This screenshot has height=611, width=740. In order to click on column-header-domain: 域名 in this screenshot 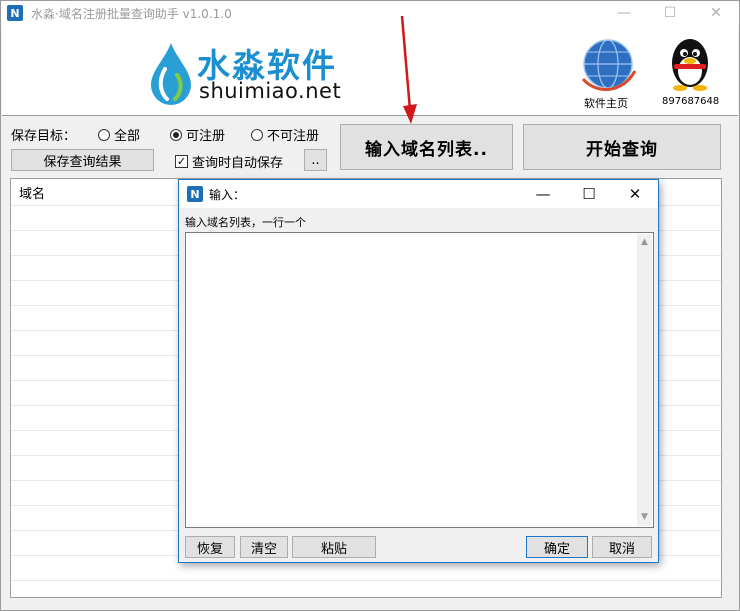, I will do `click(32, 194)`.